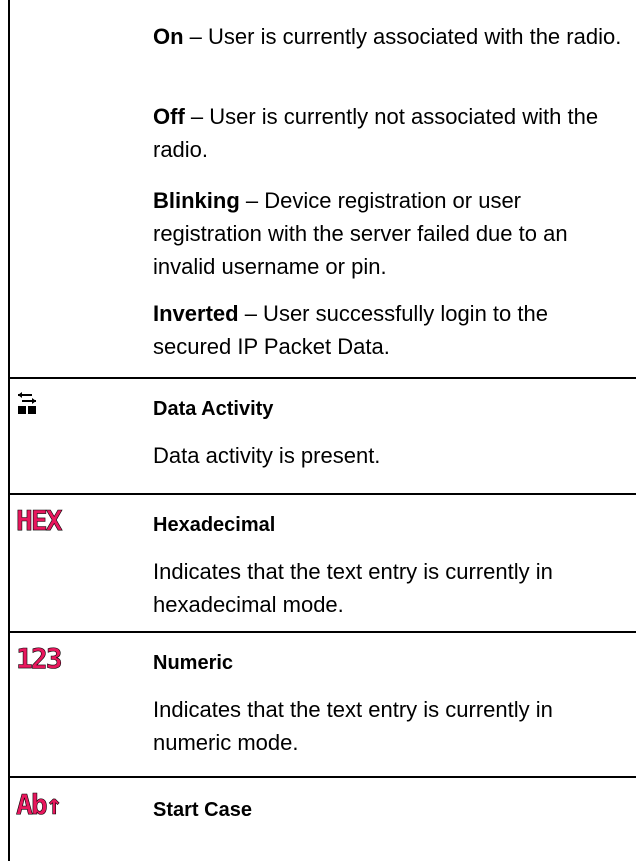 The height and width of the screenshot is (861, 636). What do you see at coordinates (202, 810) in the screenshot?
I see `entry-title: Start Case` at bounding box center [202, 810].